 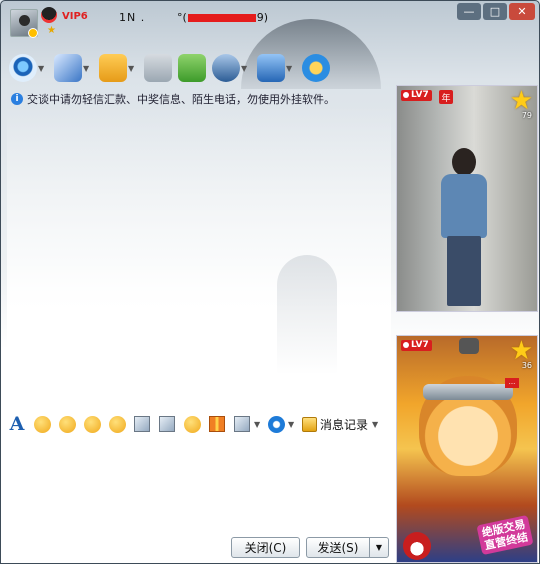 I want to click on online-status-icon, so click(x=33, y=33).